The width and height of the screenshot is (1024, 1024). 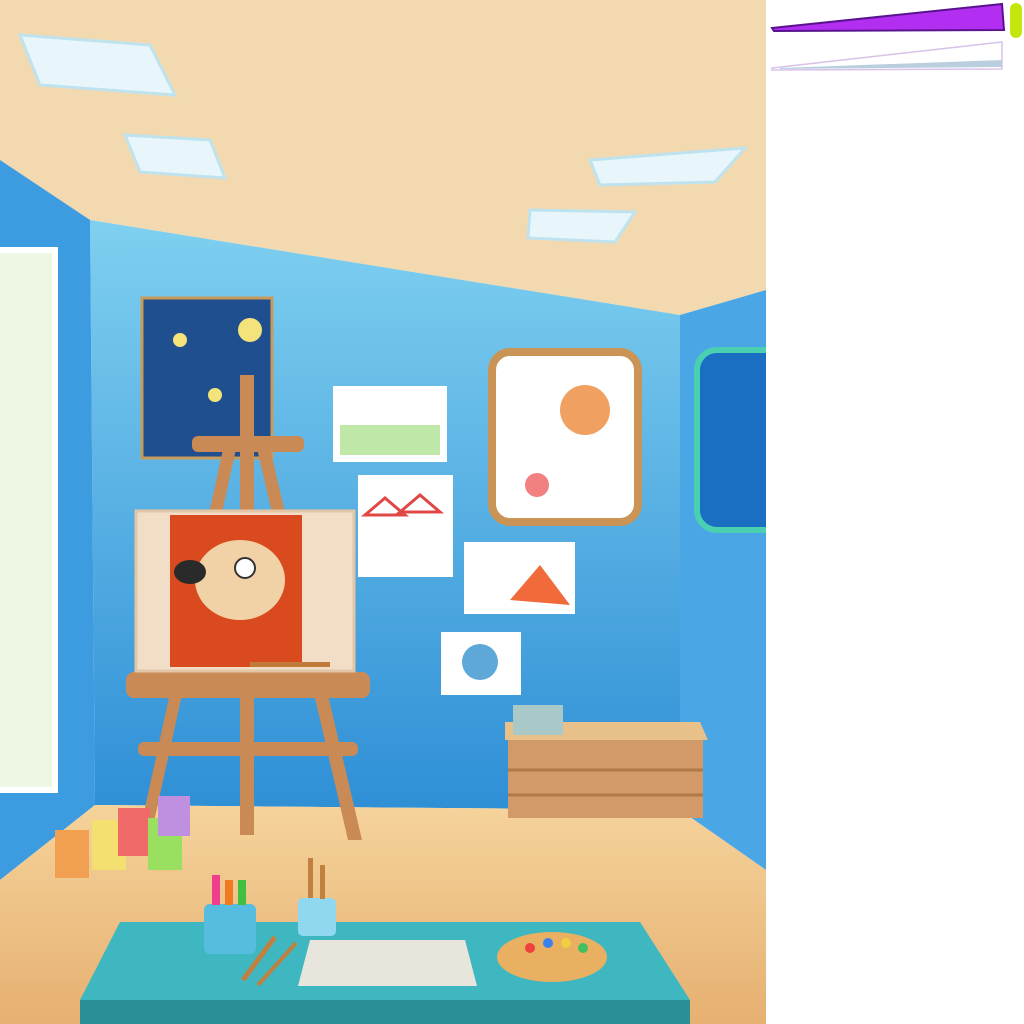 What do you see at coordinates (606, 770) in the screenshot?
I see `side-cabinet` at bounding box center [606, 770].